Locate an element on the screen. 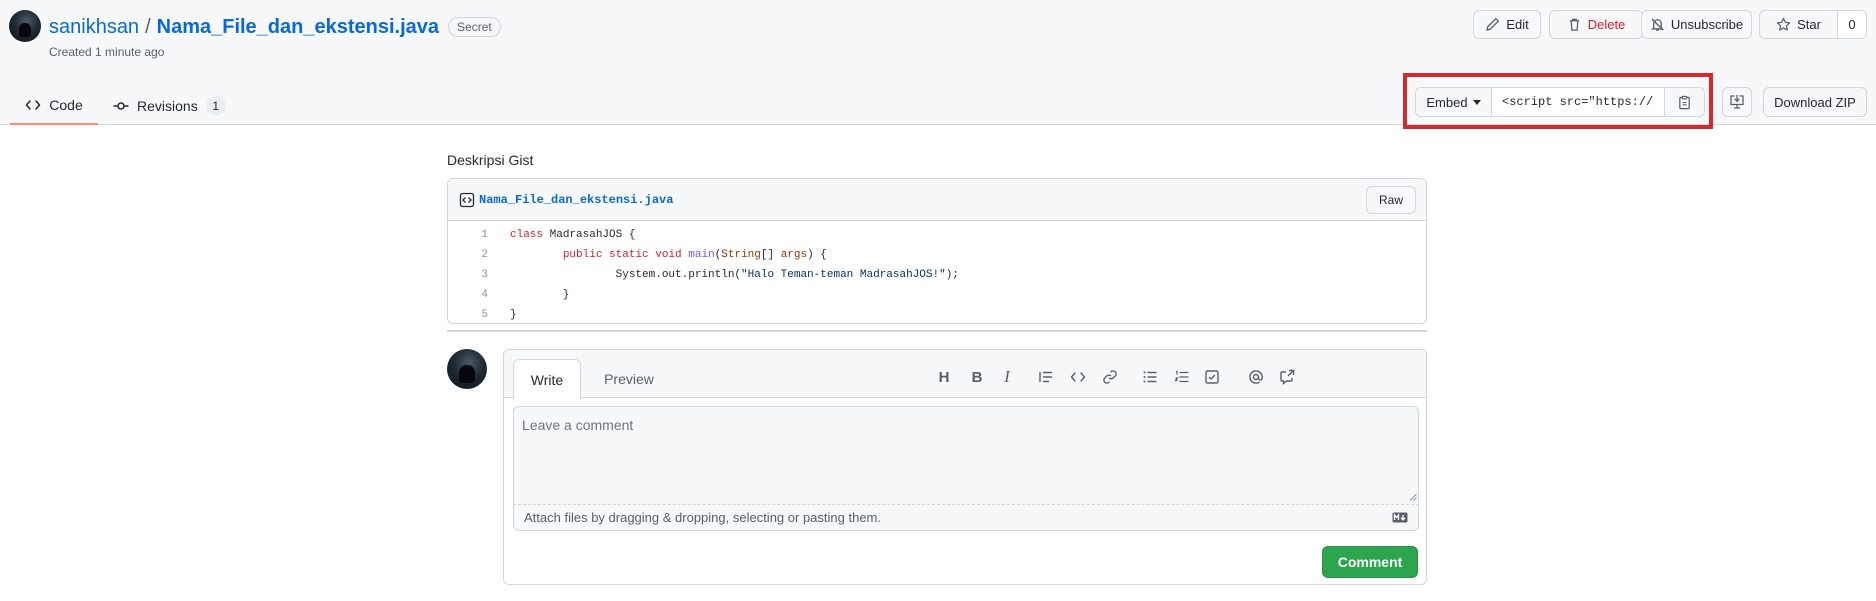  line-number: 5 is located at coordinates (468, 315).